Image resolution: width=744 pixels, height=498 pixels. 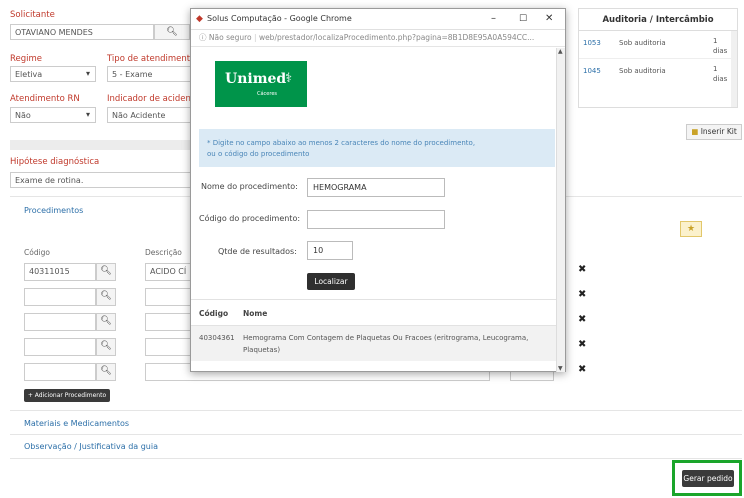 What do you see at coordinates (151, 59) in the screenshot?
I see `tipo-atendimento-label: Tipo de atendimento` at bounding box center [151, 59].